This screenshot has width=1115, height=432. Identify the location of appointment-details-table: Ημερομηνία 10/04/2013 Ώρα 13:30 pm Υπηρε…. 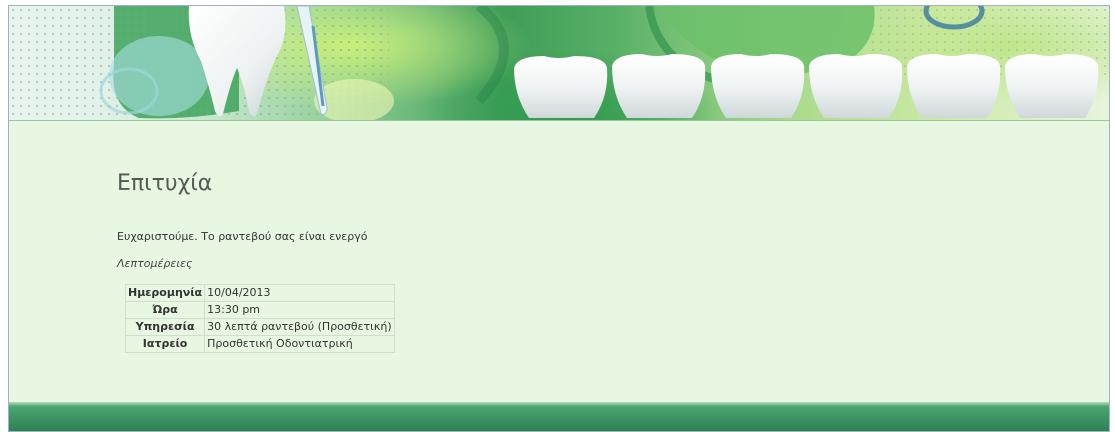
(259, 318).